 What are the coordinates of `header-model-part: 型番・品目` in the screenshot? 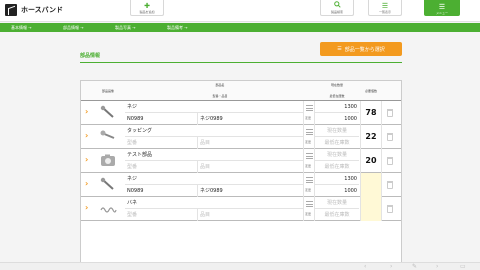 It's located at (220, 96).